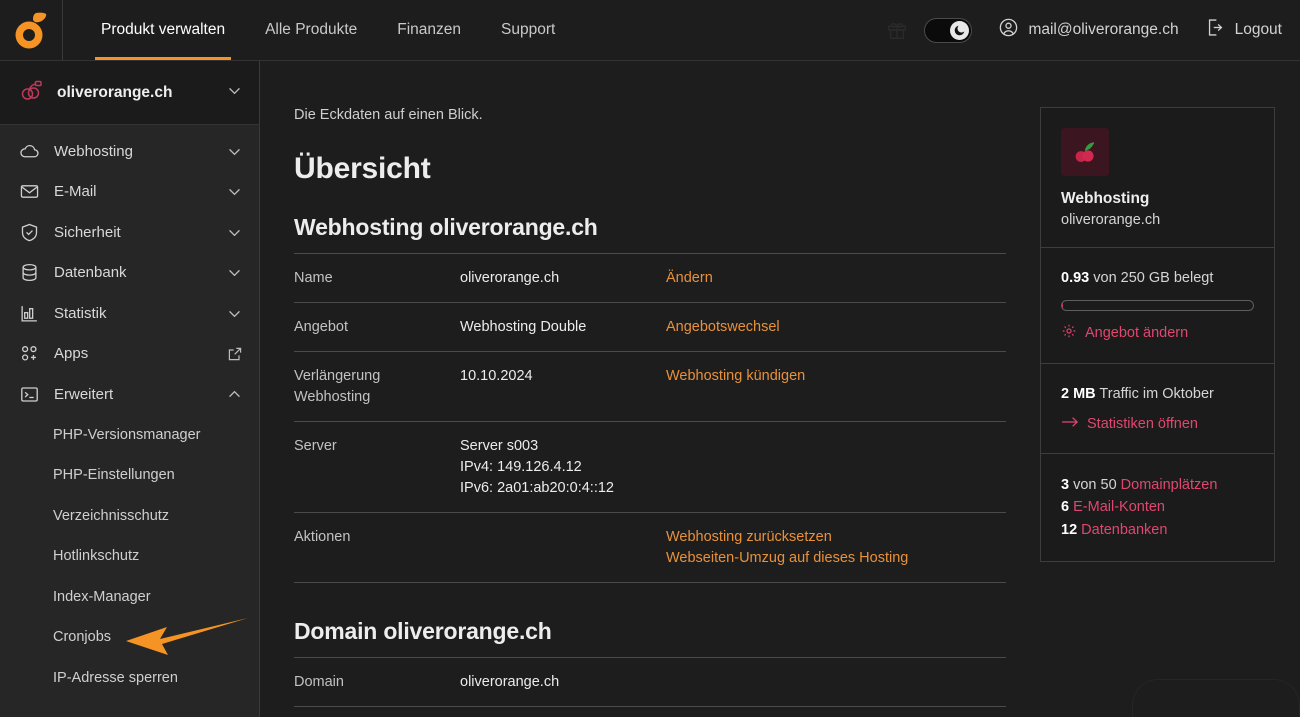 The image size is (1300, 717). I want to click on dark-mode-toggle, so click(948, 30).